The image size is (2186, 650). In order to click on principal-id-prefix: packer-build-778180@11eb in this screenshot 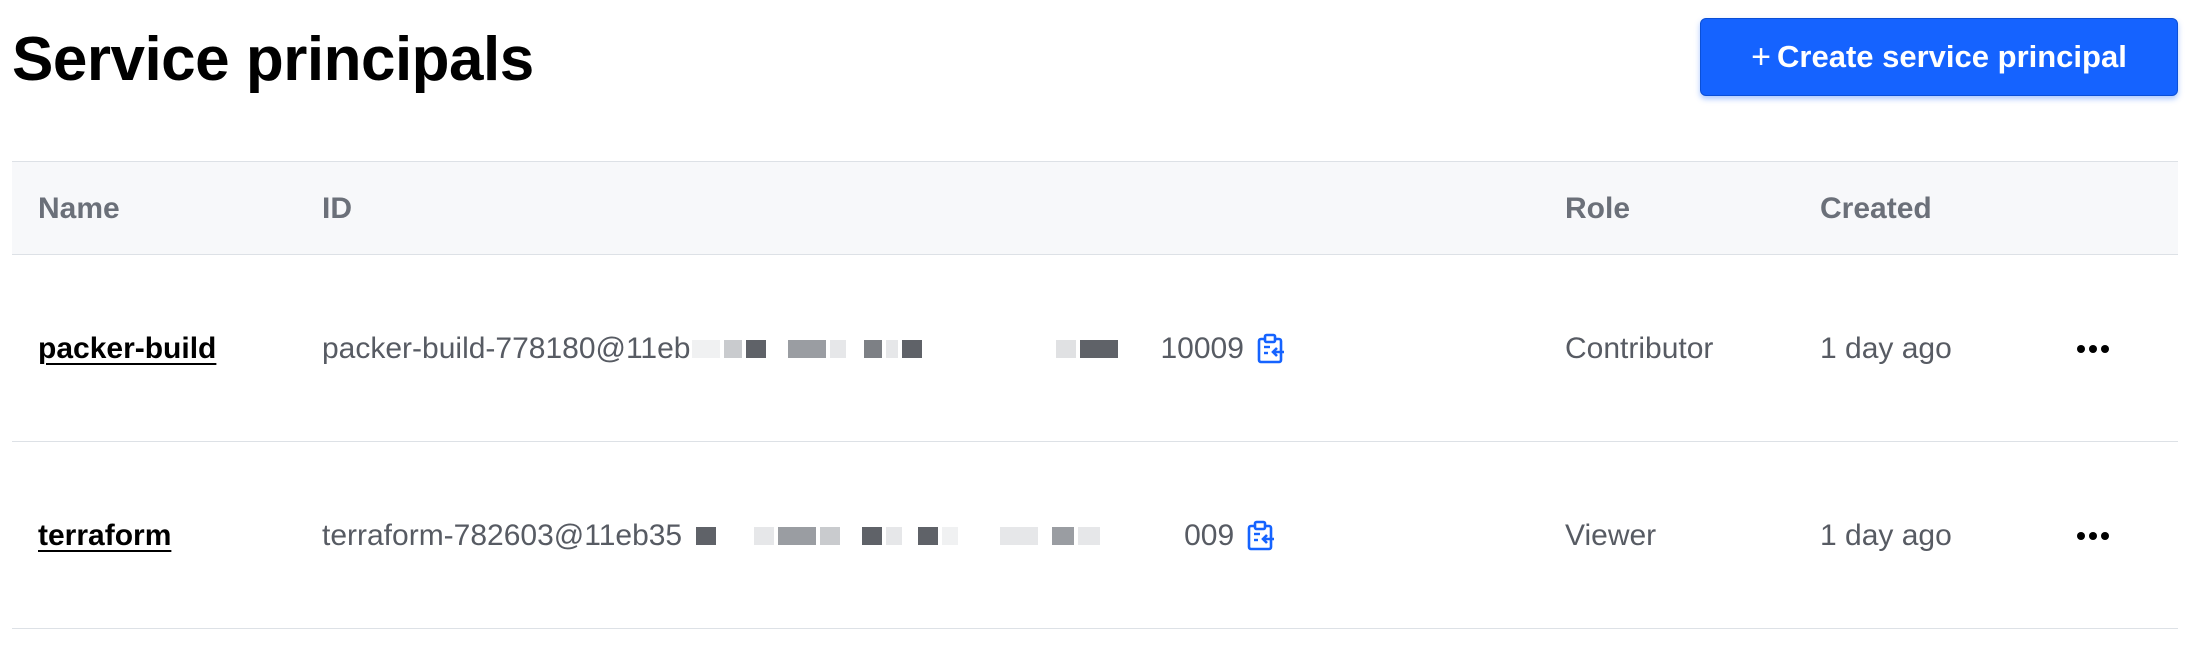, I will do `click(506, 348)`.